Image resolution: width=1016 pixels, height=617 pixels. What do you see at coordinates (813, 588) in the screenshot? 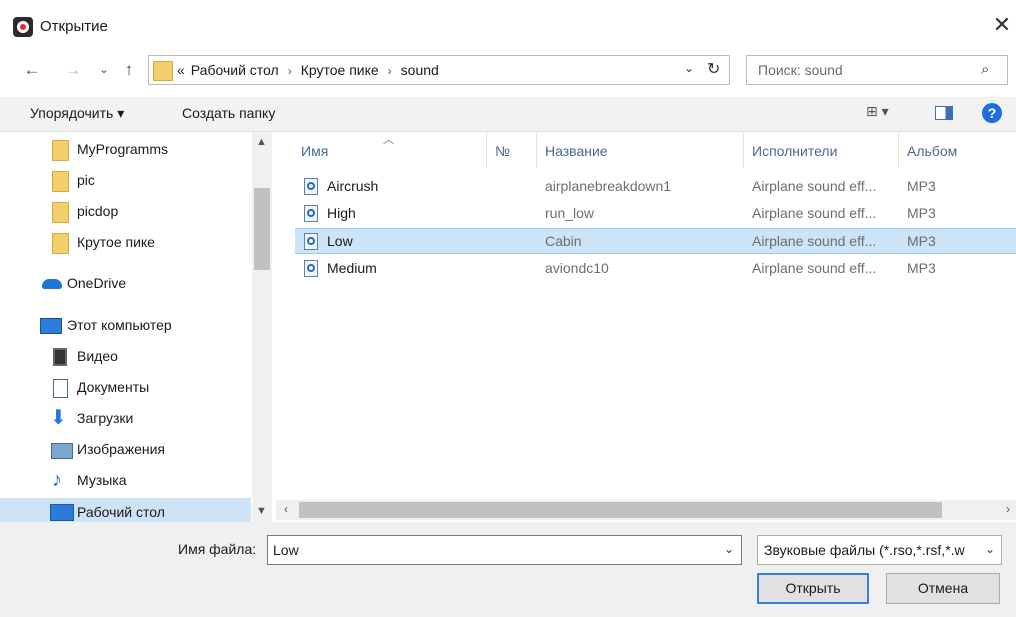
I see `open-button: Открыть` at bounding box center [813, 588].